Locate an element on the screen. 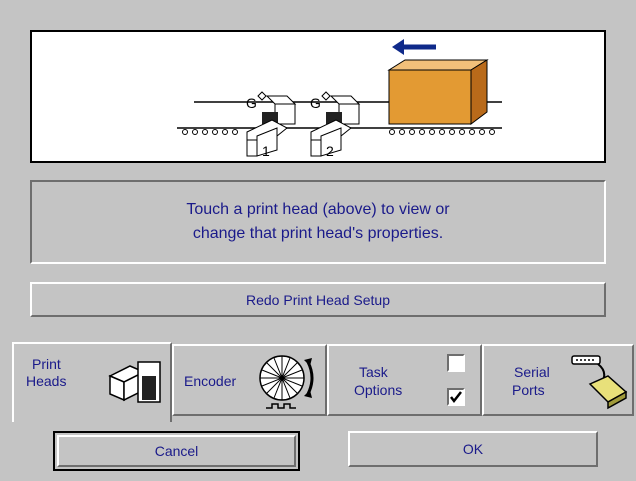 The height and width of the screenshot is (481, 636). direction-arrow-icon is located at coordinates (414, 47).